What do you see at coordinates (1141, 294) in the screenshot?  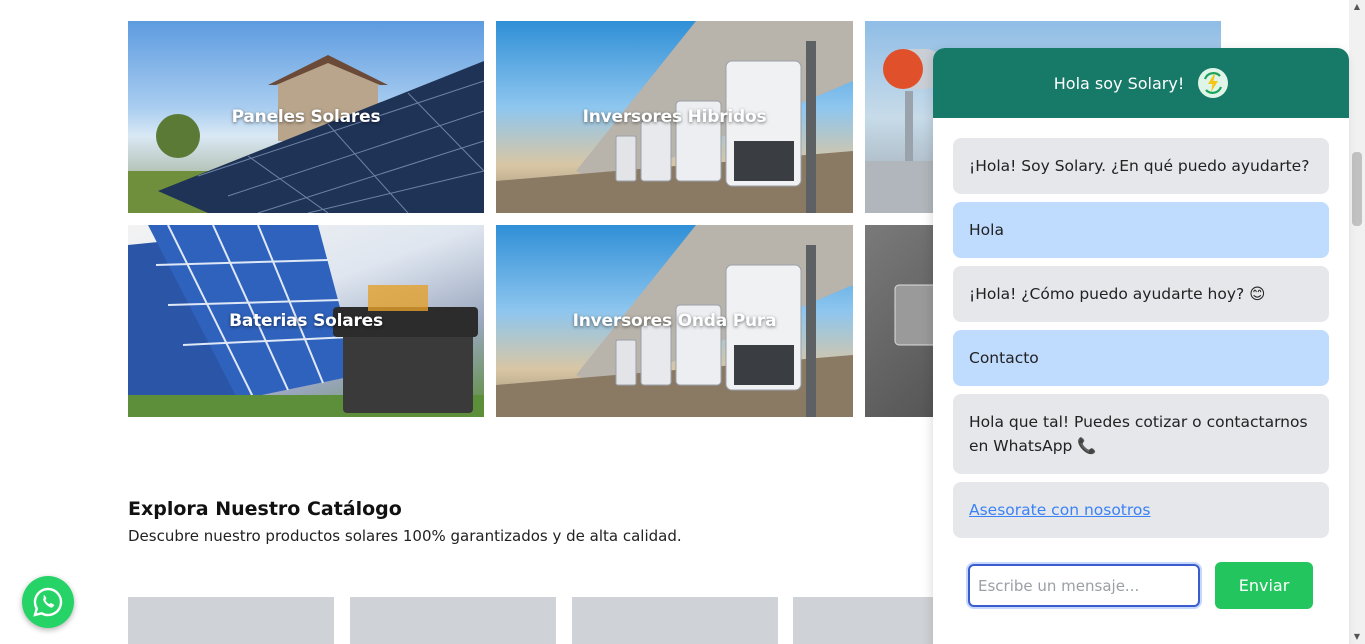 I see `chat-message-bot: ¡Hola! ¿Cómo puedo ayudarte hoy? 😊` at bounding box center [1141, 294].